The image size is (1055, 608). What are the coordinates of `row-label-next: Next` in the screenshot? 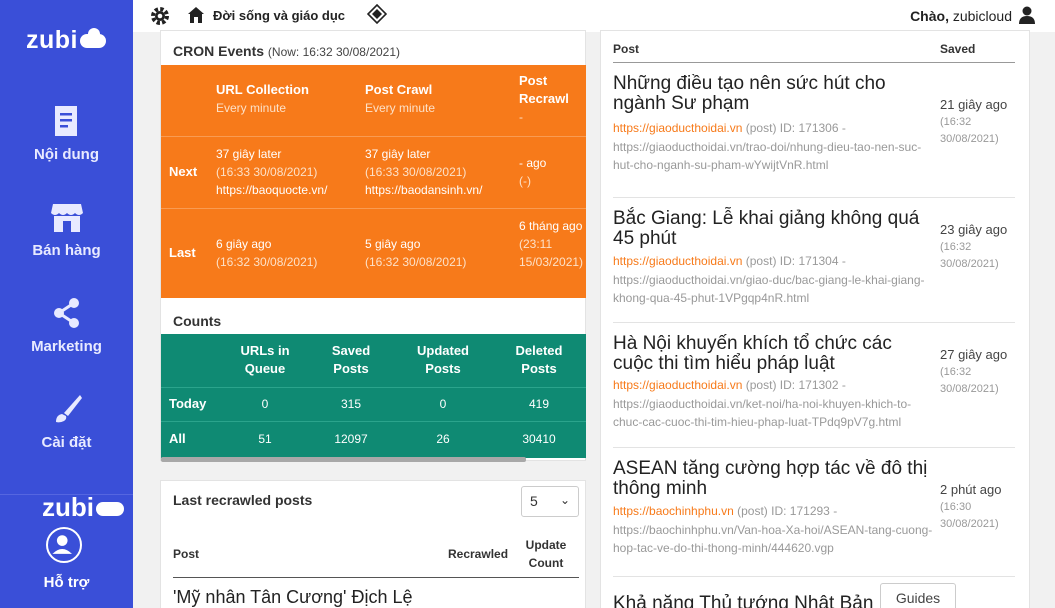 It's located at (183, 171).